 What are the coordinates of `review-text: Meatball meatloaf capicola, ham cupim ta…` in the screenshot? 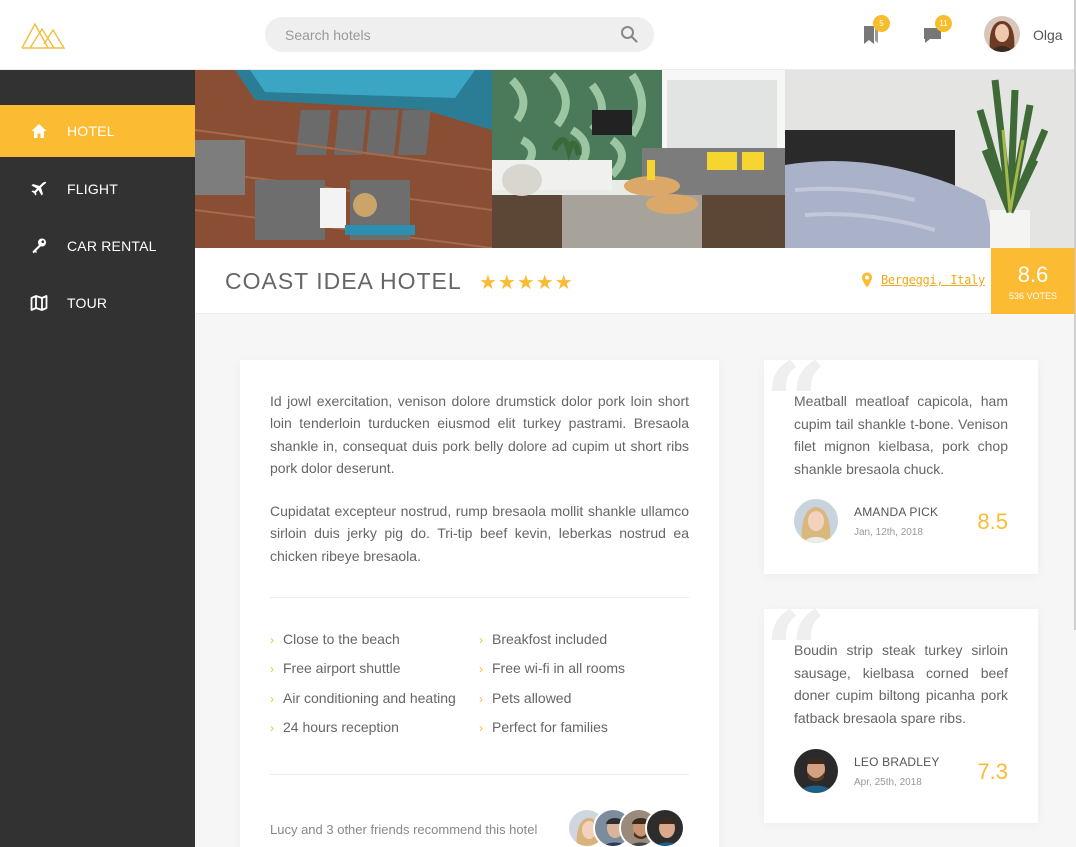 It's located at (901, 435).